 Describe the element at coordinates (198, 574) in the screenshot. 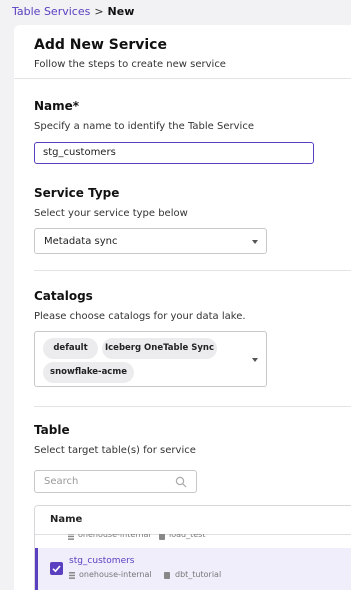

I see `row-database: dbt_tutorial` at that location.